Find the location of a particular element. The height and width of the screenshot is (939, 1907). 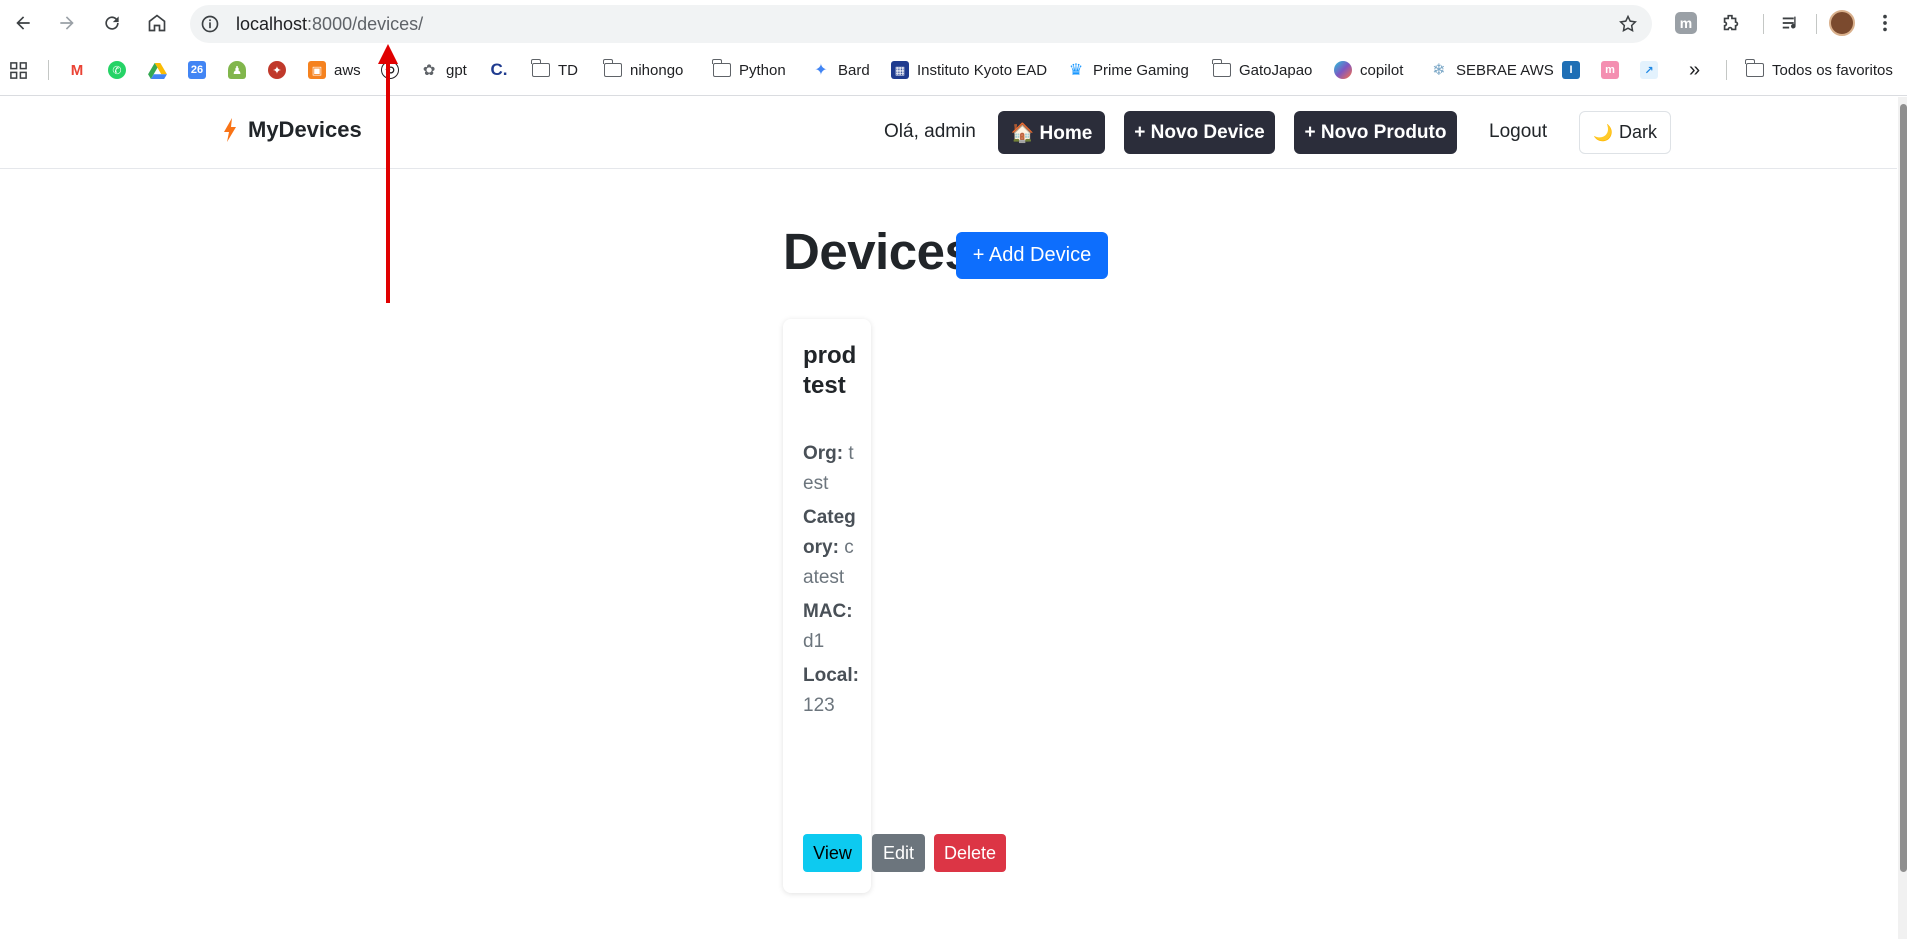

calendar-icon: 26 is located at coordinates (197, 70).